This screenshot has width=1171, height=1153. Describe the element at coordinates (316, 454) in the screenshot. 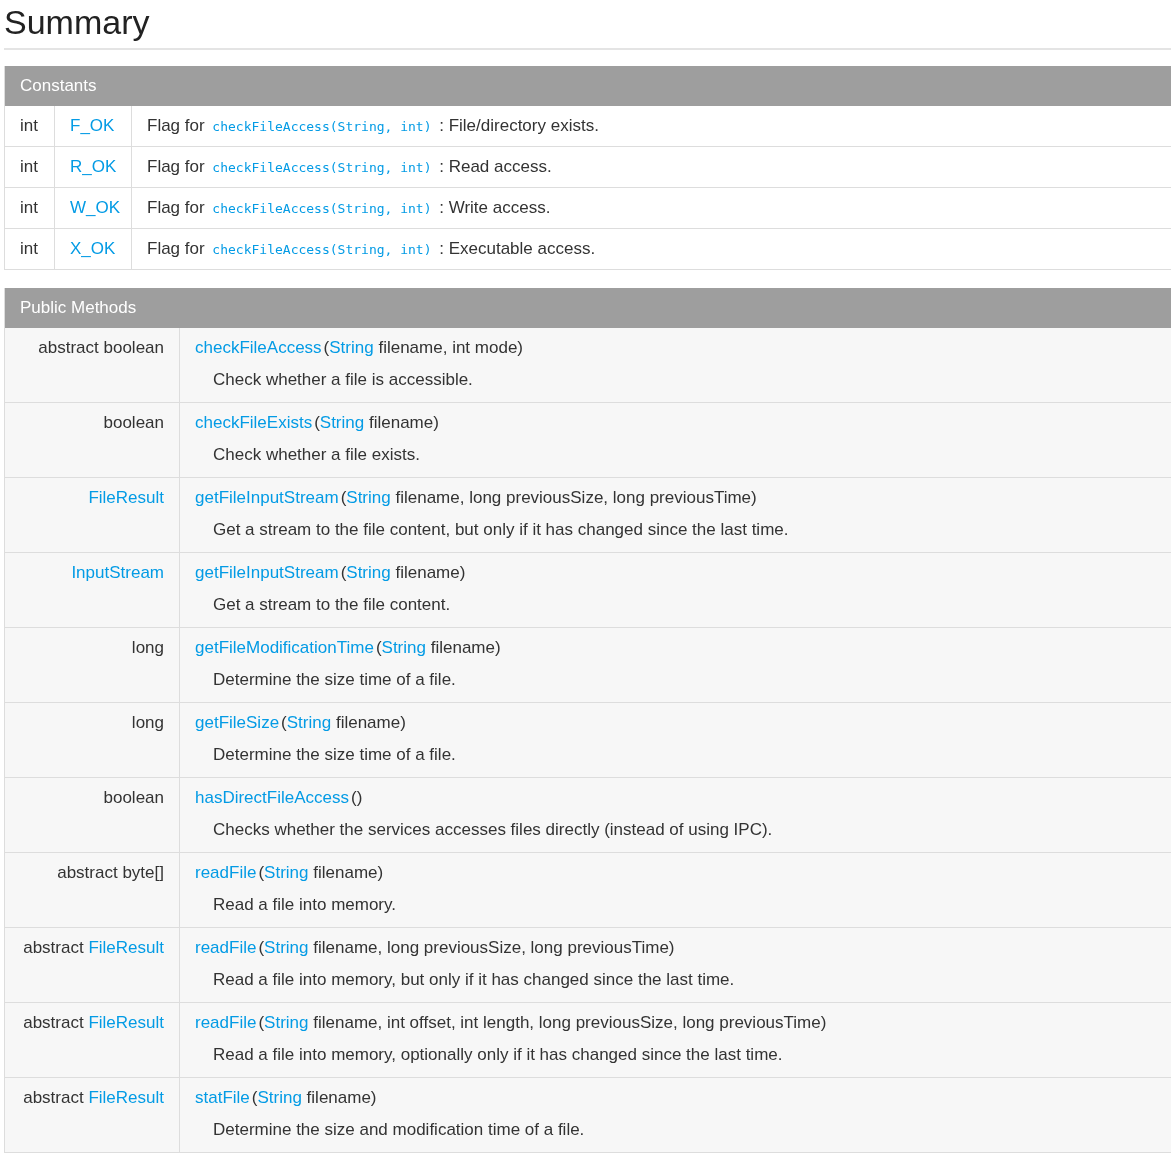

I see `method-description: Check whether a file exists.` at that location.